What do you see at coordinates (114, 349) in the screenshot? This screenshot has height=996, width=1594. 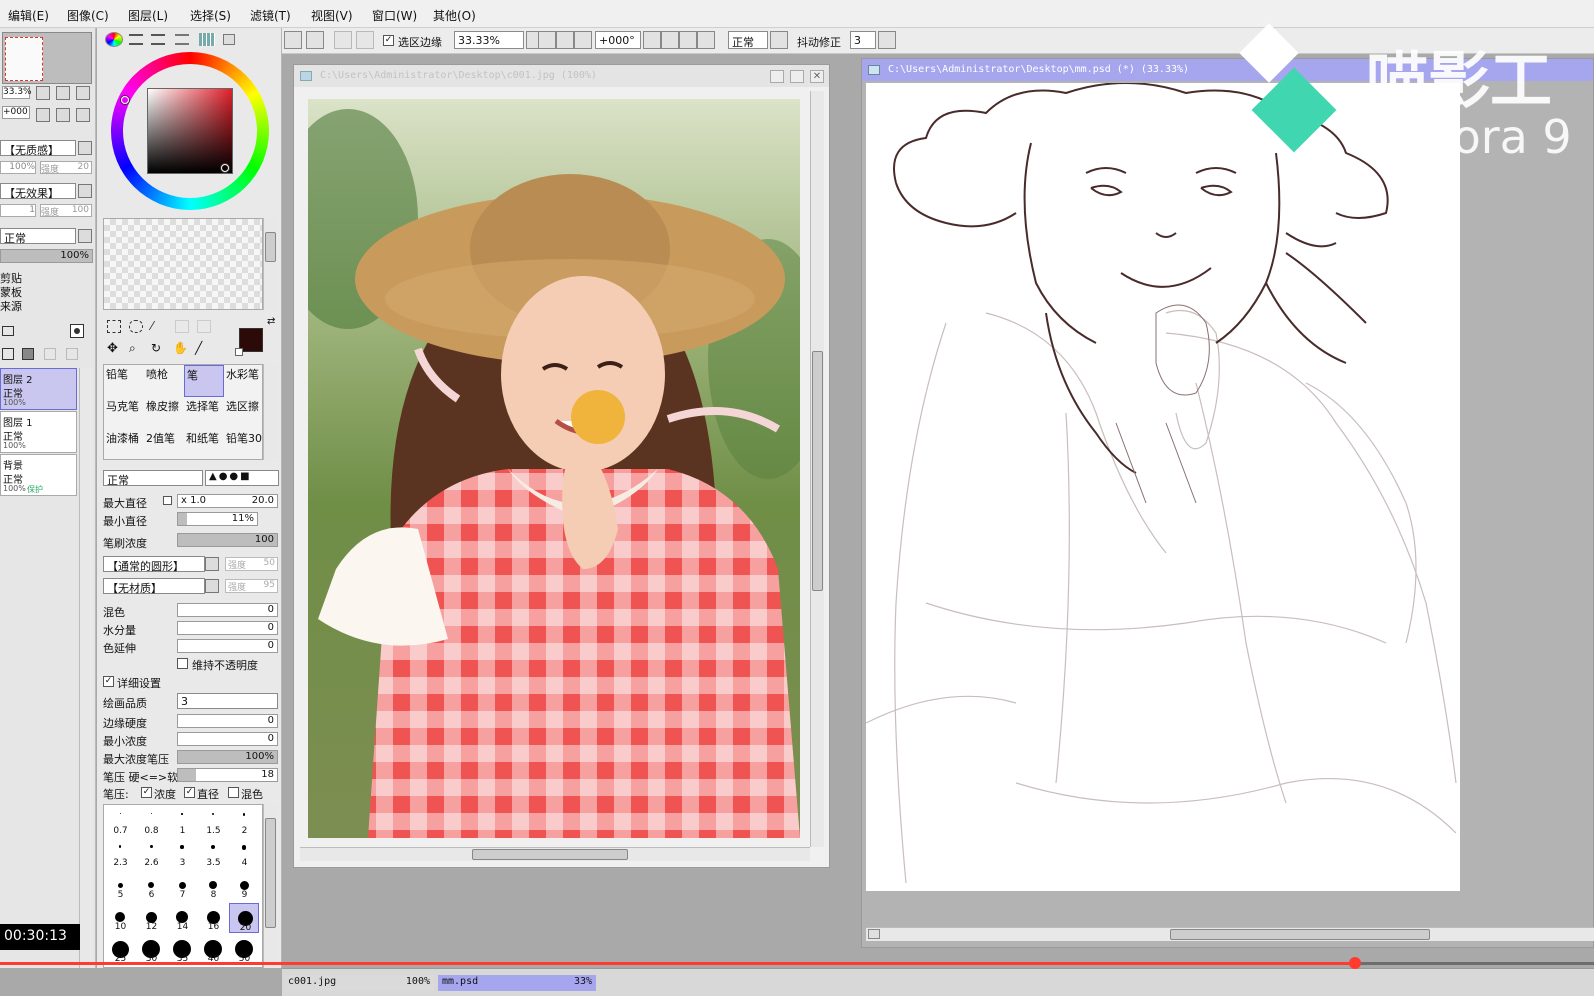 I see `move-icon: ✥` at bounding box center [114, 349].